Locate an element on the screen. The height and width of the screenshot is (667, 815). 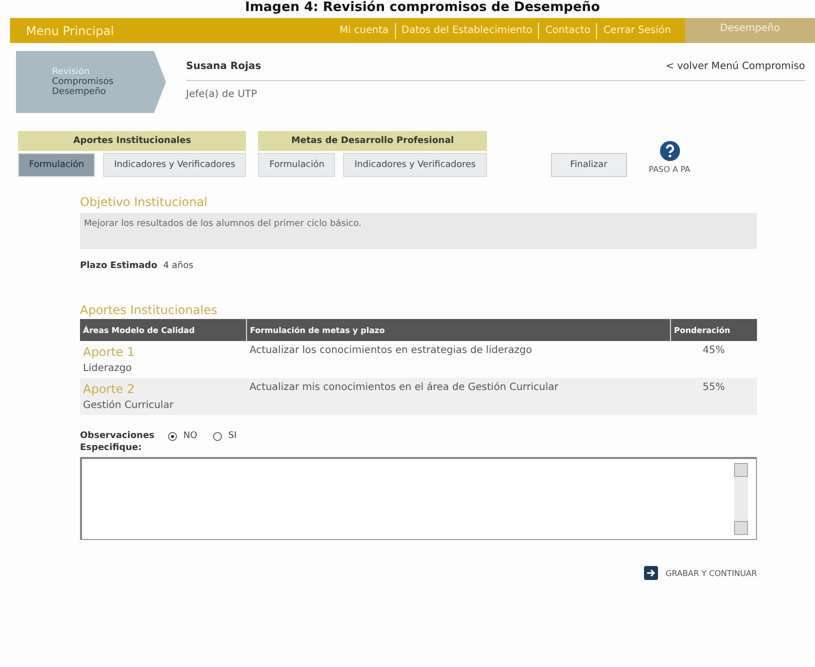
user-role: Jefe(a) de UTP is located at coordinates (222, 94).